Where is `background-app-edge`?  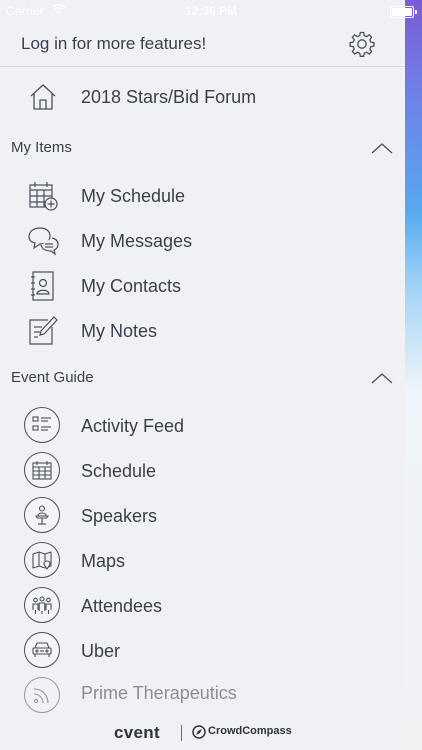
background-app-edge is located at coordinates (413, 375).